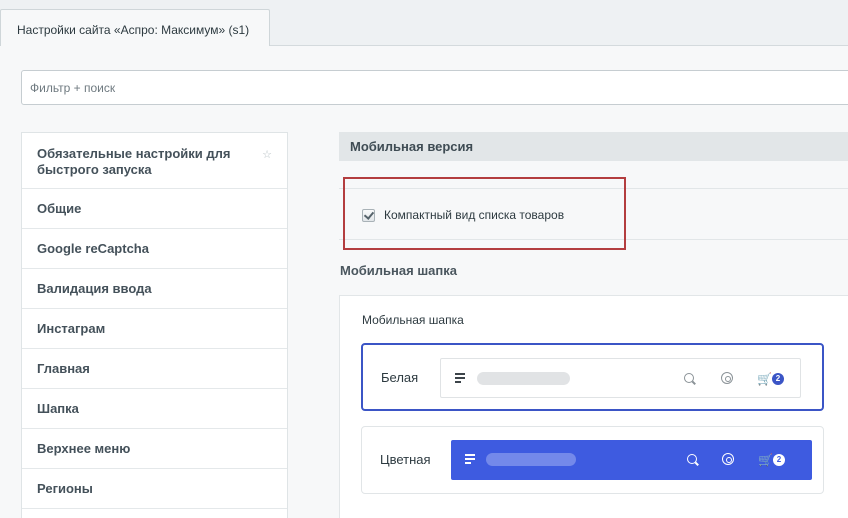 The image size is (848, 518). I want to click on tab-bar: Настройки сайта «Аспро: Максимум» (s1), so click(424, 23).